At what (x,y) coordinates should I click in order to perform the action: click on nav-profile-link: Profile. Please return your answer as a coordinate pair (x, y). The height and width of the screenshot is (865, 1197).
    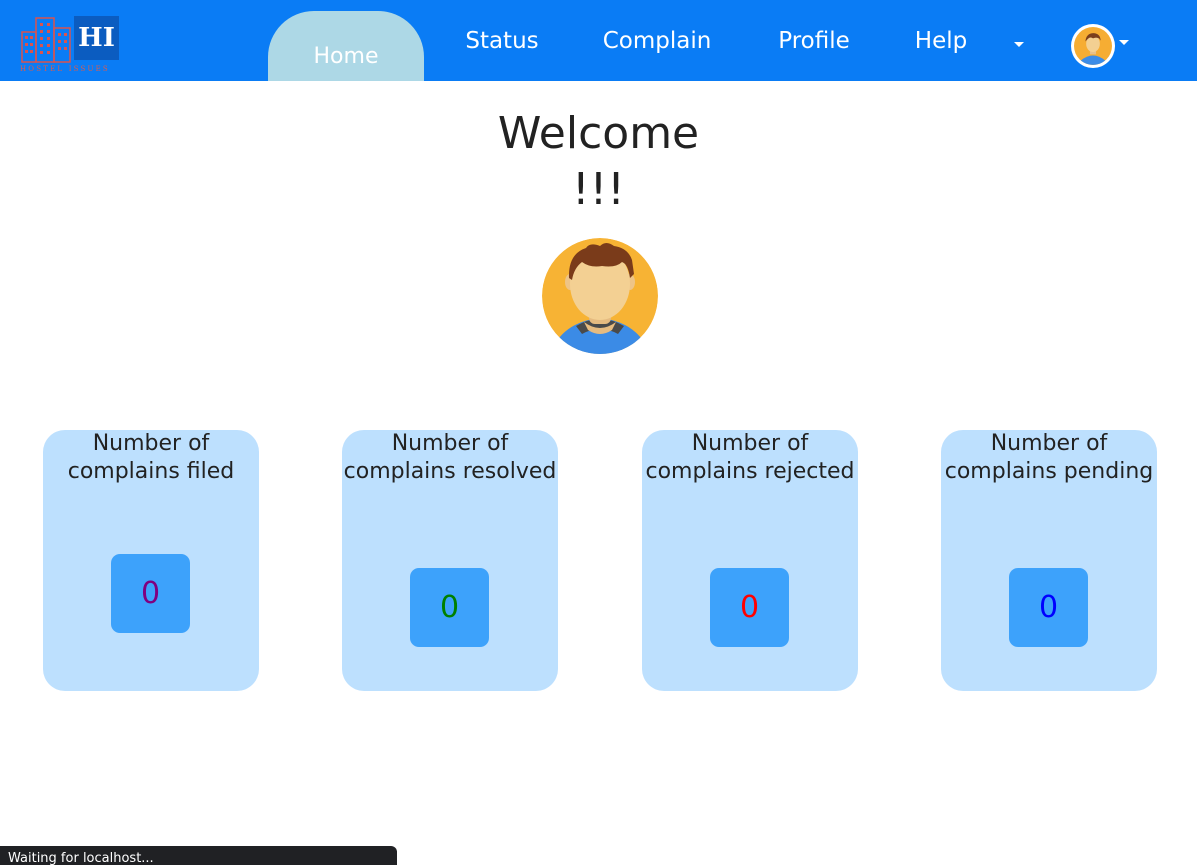
    Looking at the image, I should click on (814, 40).